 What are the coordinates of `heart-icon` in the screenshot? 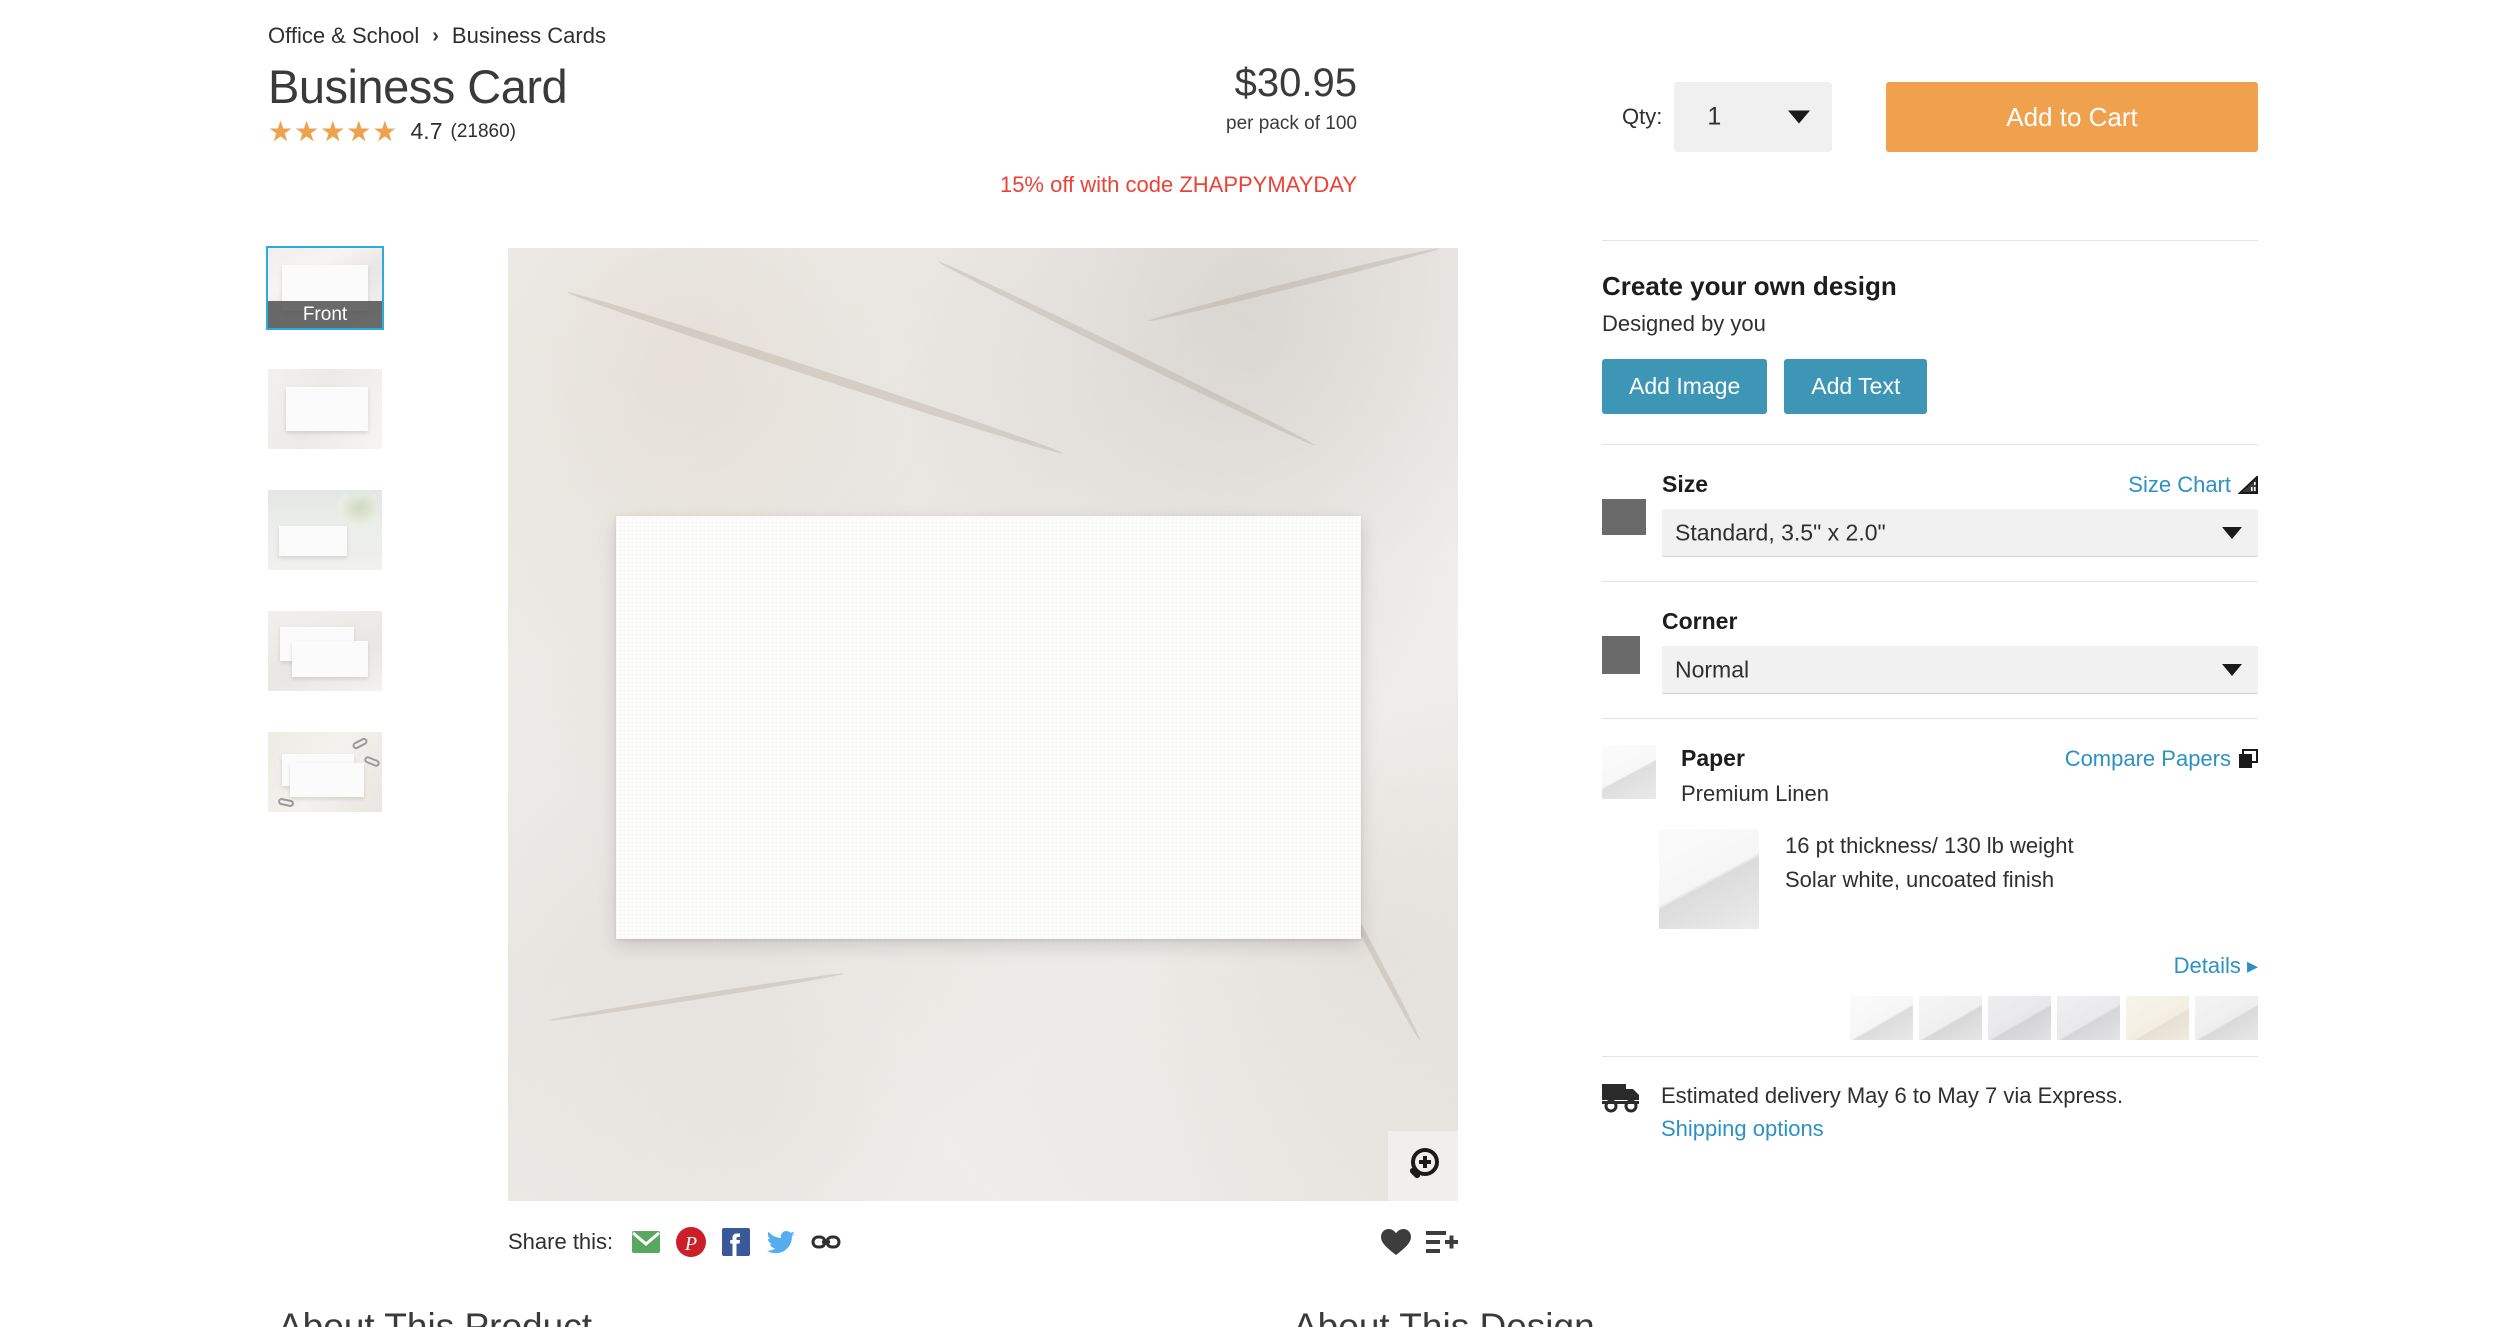 It's located at (1396, 1242).